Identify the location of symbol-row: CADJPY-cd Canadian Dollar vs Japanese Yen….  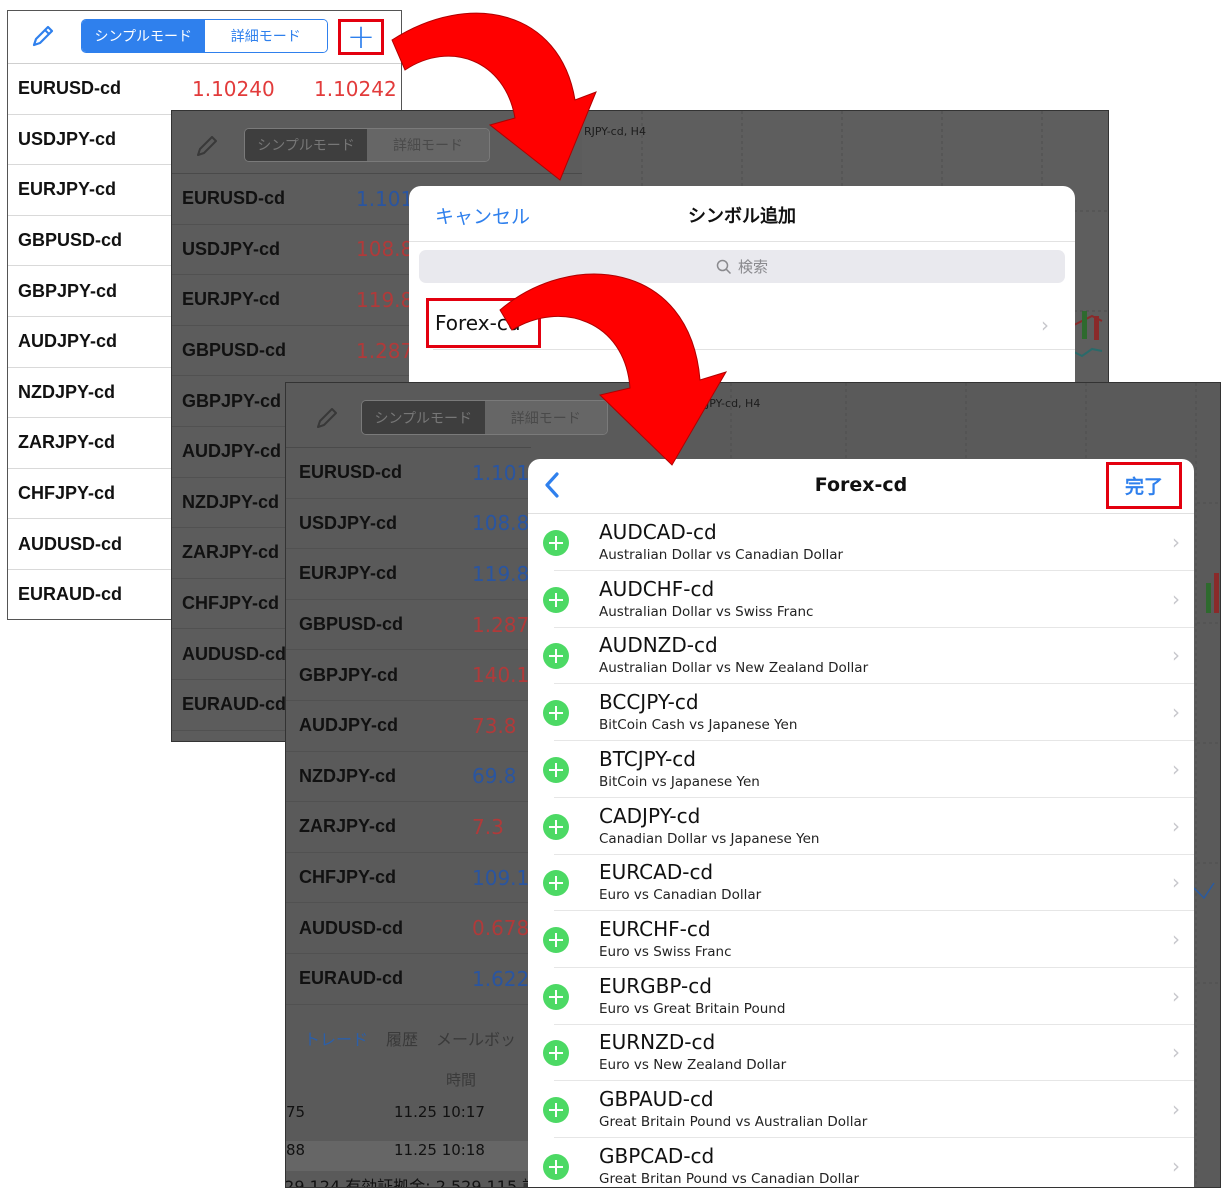
(861, 826).